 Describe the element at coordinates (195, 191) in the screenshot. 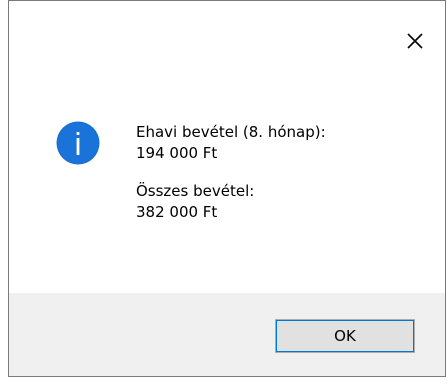

I see `total-revenue-label: Összes bevétel:` at that location.